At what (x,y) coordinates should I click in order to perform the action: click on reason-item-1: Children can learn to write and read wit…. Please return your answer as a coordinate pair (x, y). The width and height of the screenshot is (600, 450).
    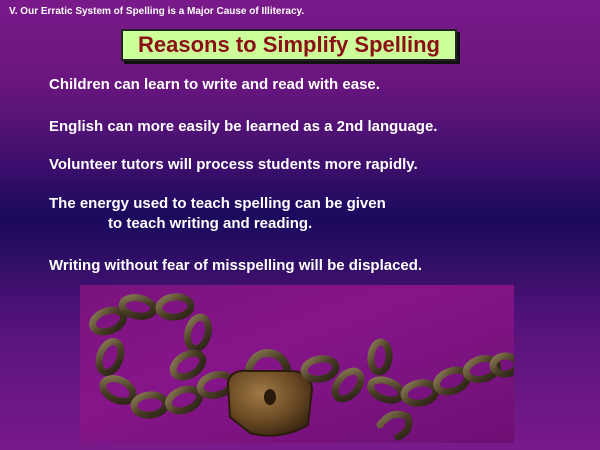
    Looking at the image, I should click on (214, 84).